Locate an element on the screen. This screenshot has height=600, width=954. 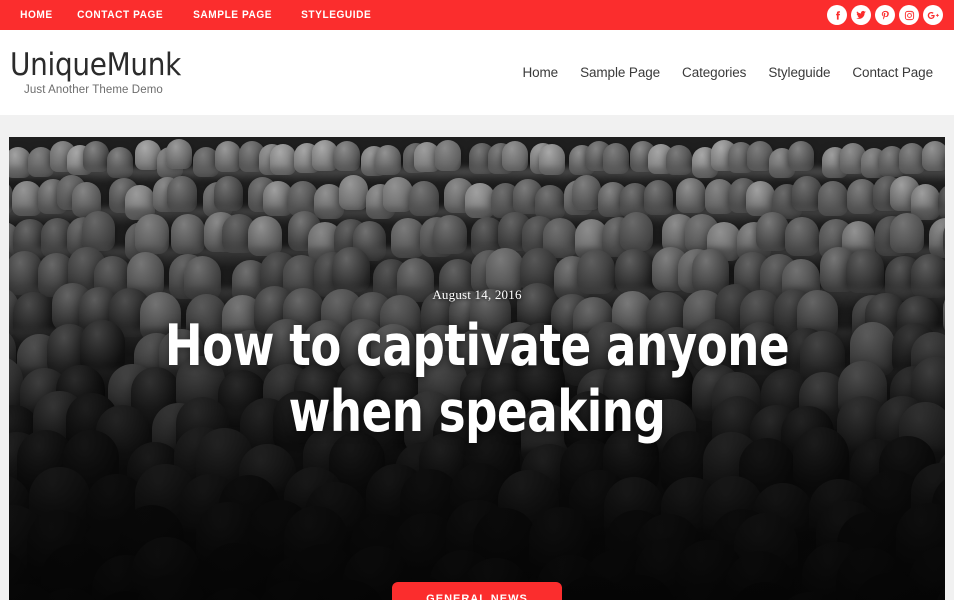
hero-post-date: August 14, 2016 is located at coordinates (477, 294).